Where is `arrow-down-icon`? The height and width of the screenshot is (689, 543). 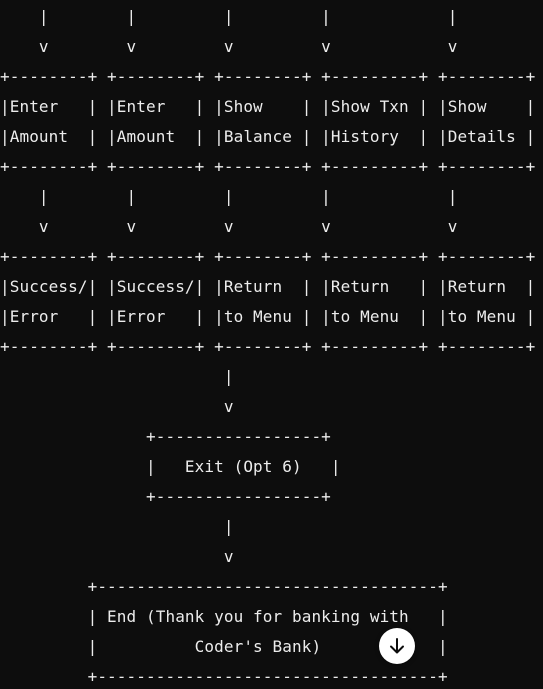
arrow-down-icon is located at coordinates (397, 646).